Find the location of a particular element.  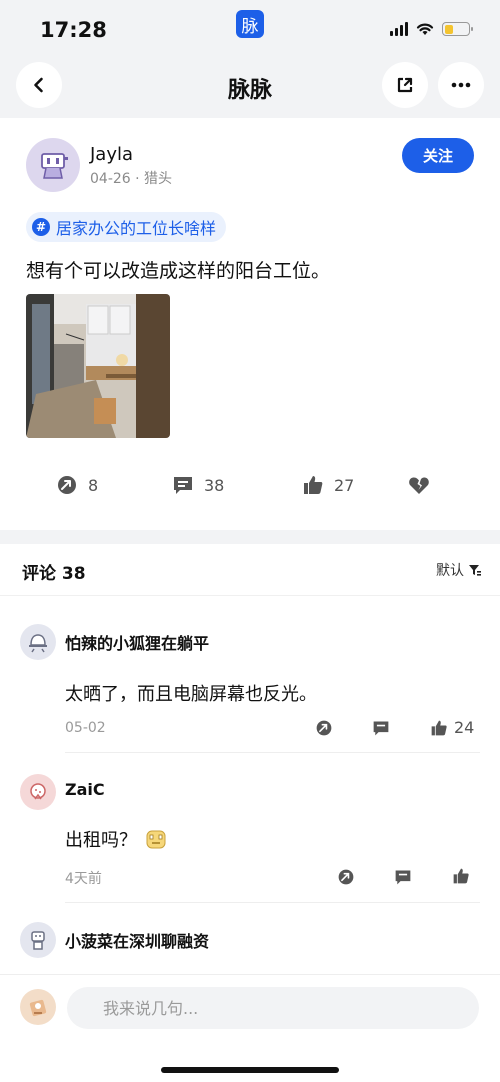

comments-header: 评论 38 默认 is located at coordinates (250, 570).